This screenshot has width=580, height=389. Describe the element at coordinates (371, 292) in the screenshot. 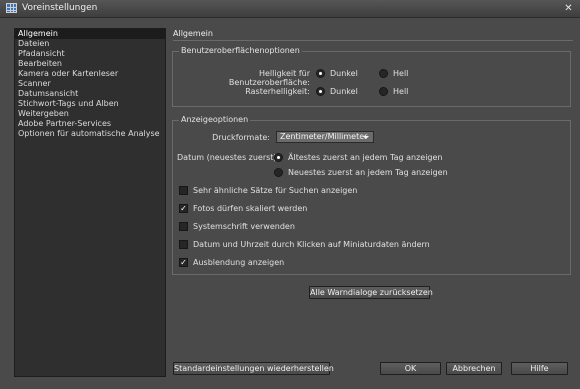

I see `reset-warnings-button: Alle Warndialoge zurücksetzen` at that location.